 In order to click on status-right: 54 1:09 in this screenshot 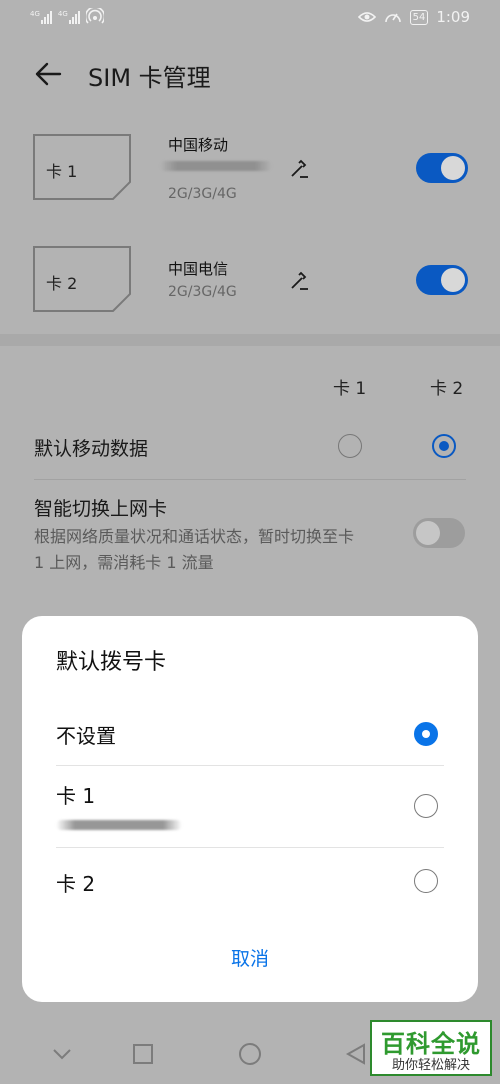, I will do `click(413, 17)`.